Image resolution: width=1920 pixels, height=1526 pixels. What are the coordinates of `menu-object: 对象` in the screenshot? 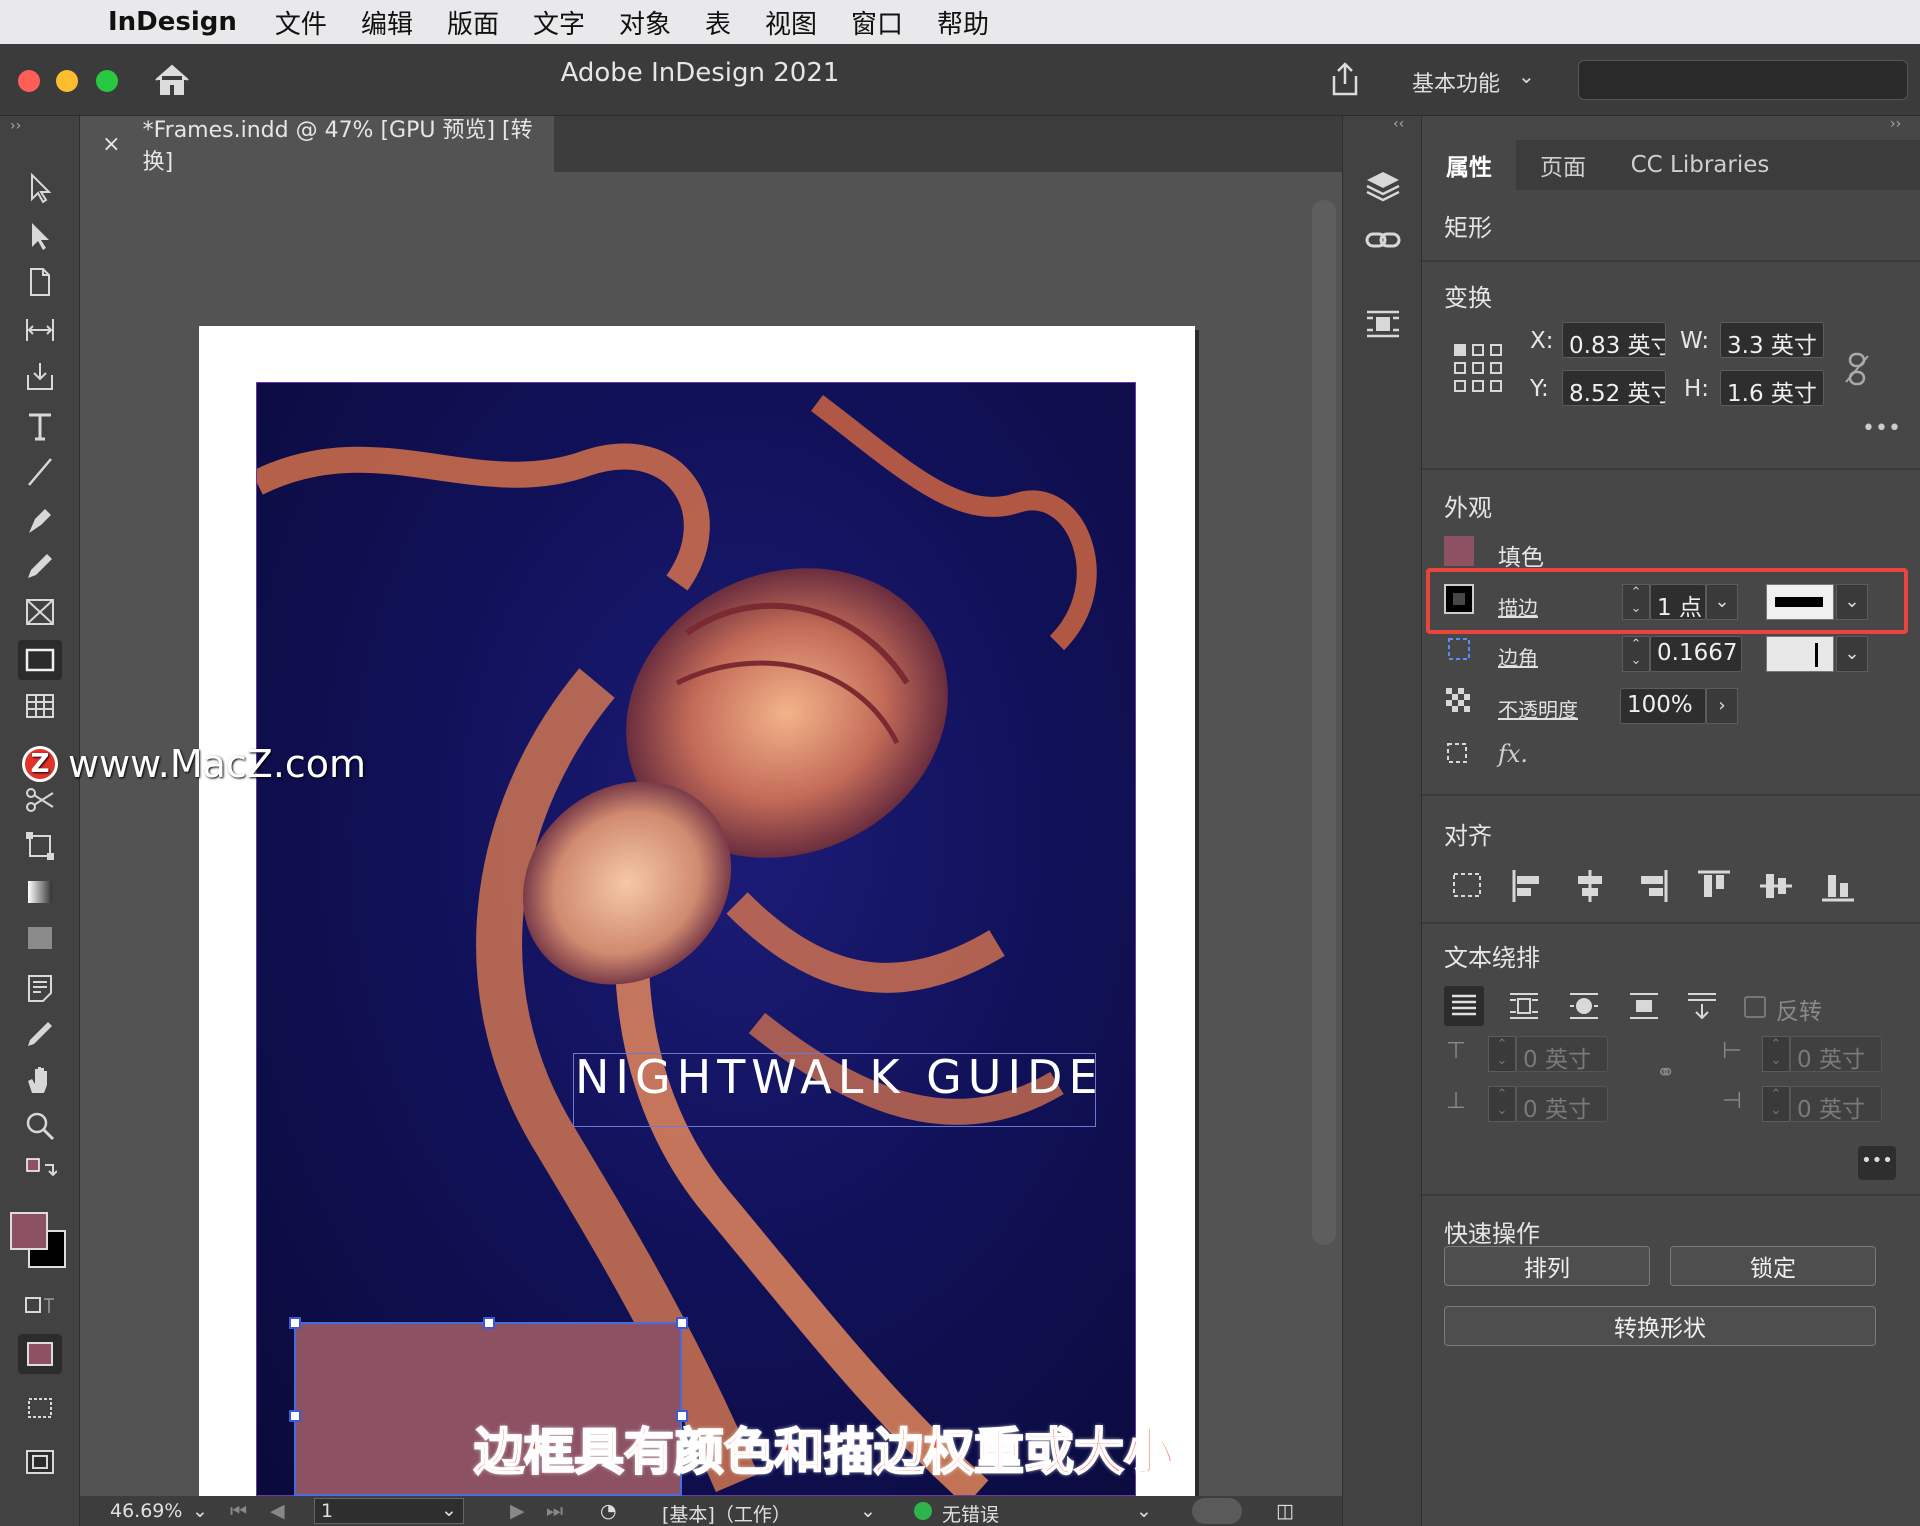 It's located at (645, 22).